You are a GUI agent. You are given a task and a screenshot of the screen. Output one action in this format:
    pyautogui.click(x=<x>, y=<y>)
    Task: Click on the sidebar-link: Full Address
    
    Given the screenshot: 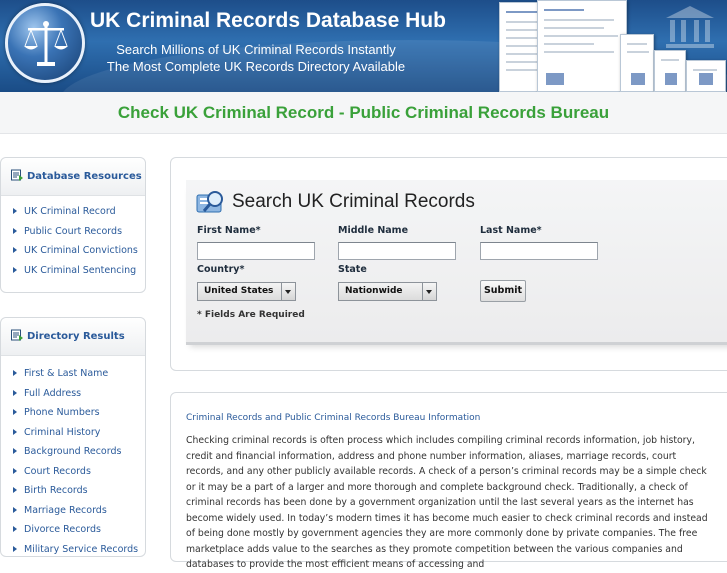 What is the action you would take?
    pyautogui.click(x=73, y=394)
    